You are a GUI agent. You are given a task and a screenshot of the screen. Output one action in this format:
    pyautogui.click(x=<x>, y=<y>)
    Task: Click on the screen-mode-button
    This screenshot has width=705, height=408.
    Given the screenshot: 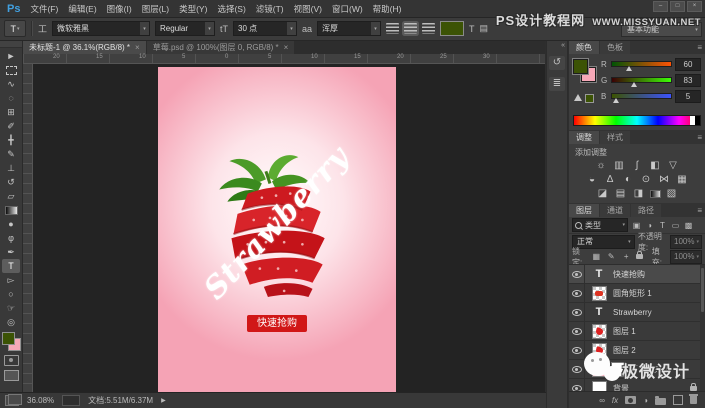 What is the action you would take?
    pyautogui.click(x=11, y=375)
    